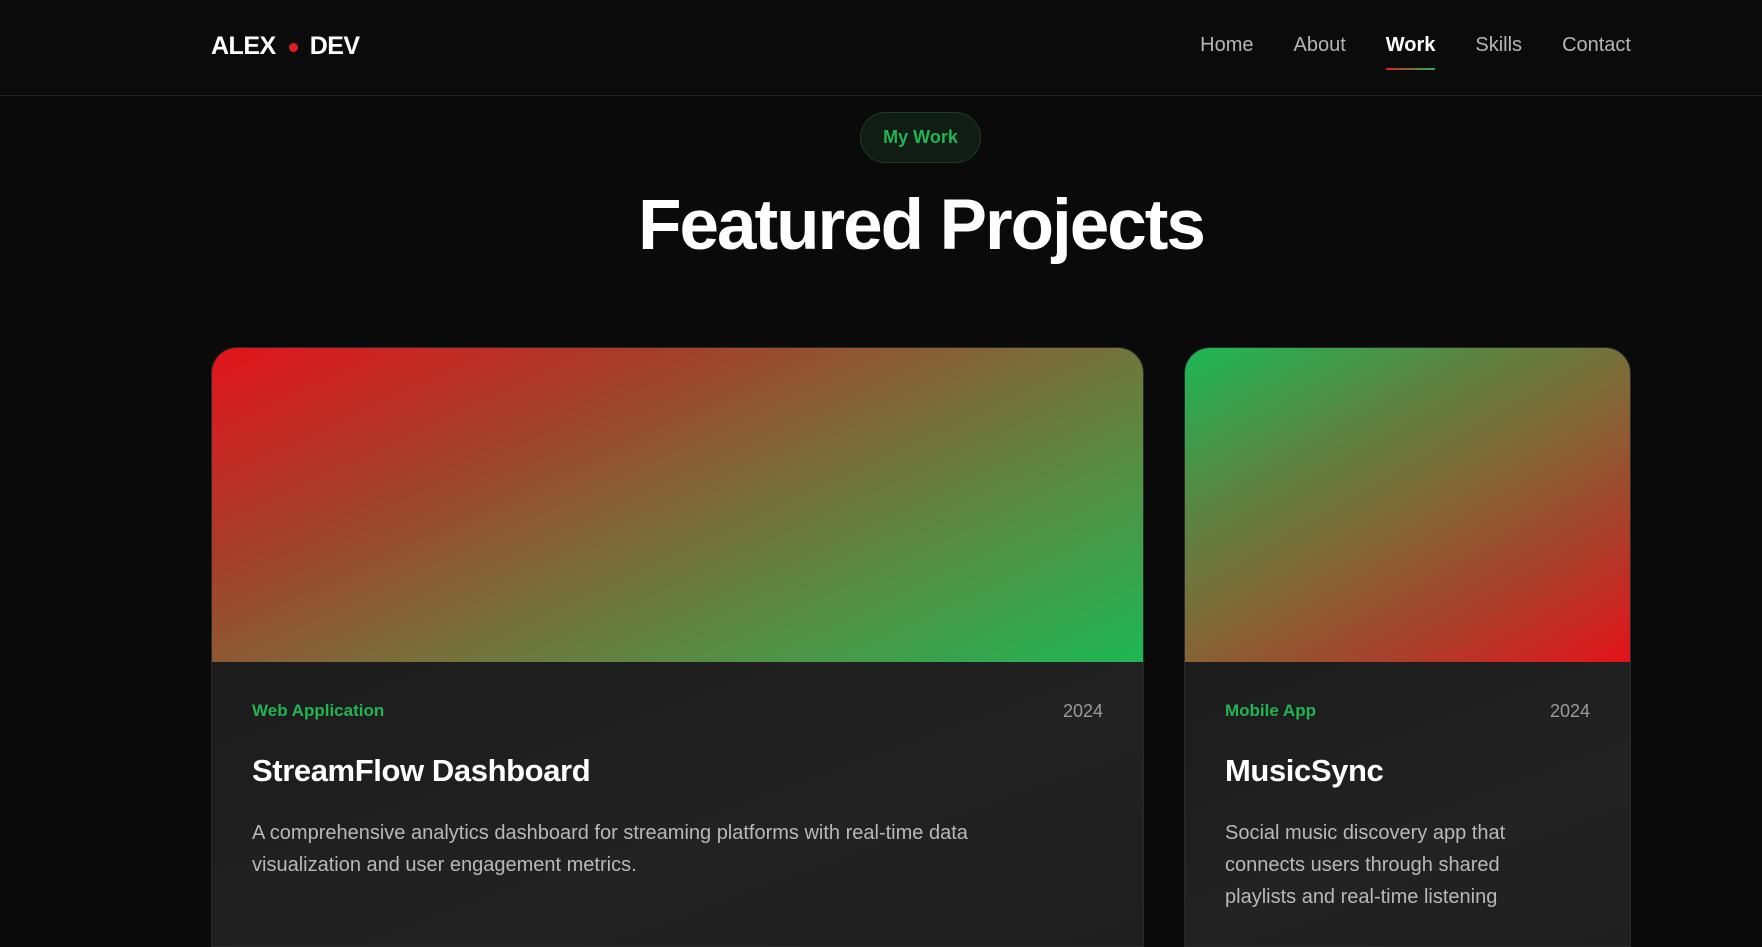 Image resolution: width=1762 pixels, height=947 pixels. I want to click on site-header: ALEX DEV Home About Work Skills Contact, so click(881, 48).